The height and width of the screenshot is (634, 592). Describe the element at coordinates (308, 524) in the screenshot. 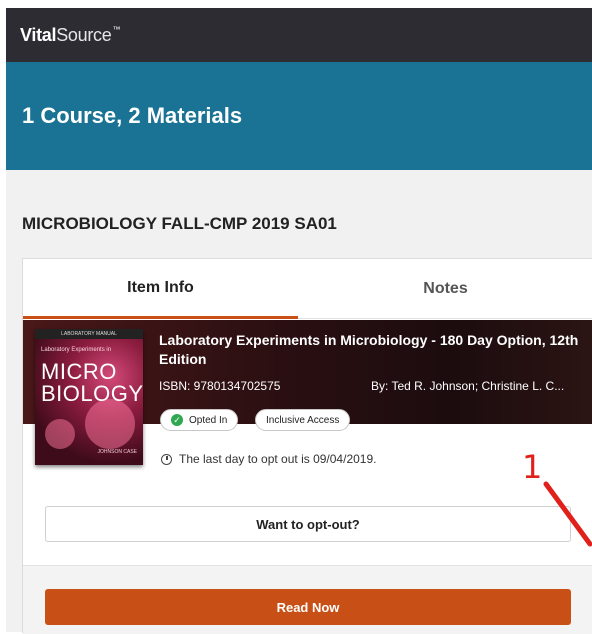

I see `opt-out-button: Want to opt-out?` at that location.